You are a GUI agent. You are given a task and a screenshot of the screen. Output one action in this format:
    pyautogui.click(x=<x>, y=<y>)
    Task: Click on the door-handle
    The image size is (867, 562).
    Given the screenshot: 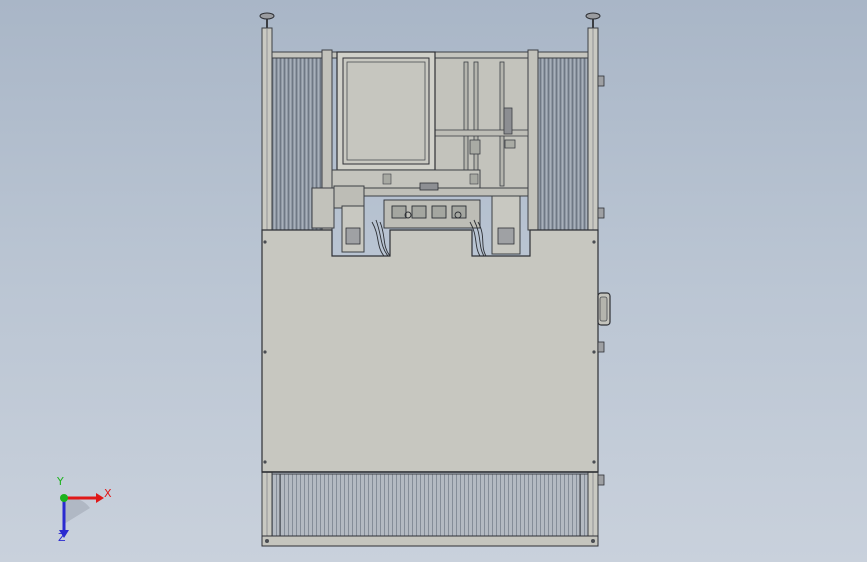 What is the action you would take?
    pyautogui.click(x=604, y=309)
    